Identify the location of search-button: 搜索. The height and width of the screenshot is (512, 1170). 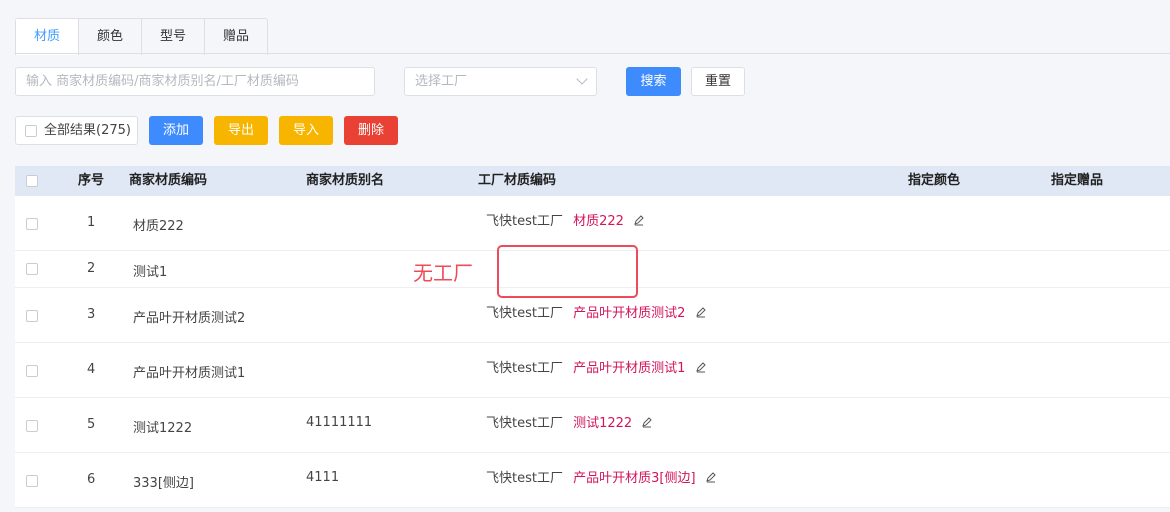
(653, 81).